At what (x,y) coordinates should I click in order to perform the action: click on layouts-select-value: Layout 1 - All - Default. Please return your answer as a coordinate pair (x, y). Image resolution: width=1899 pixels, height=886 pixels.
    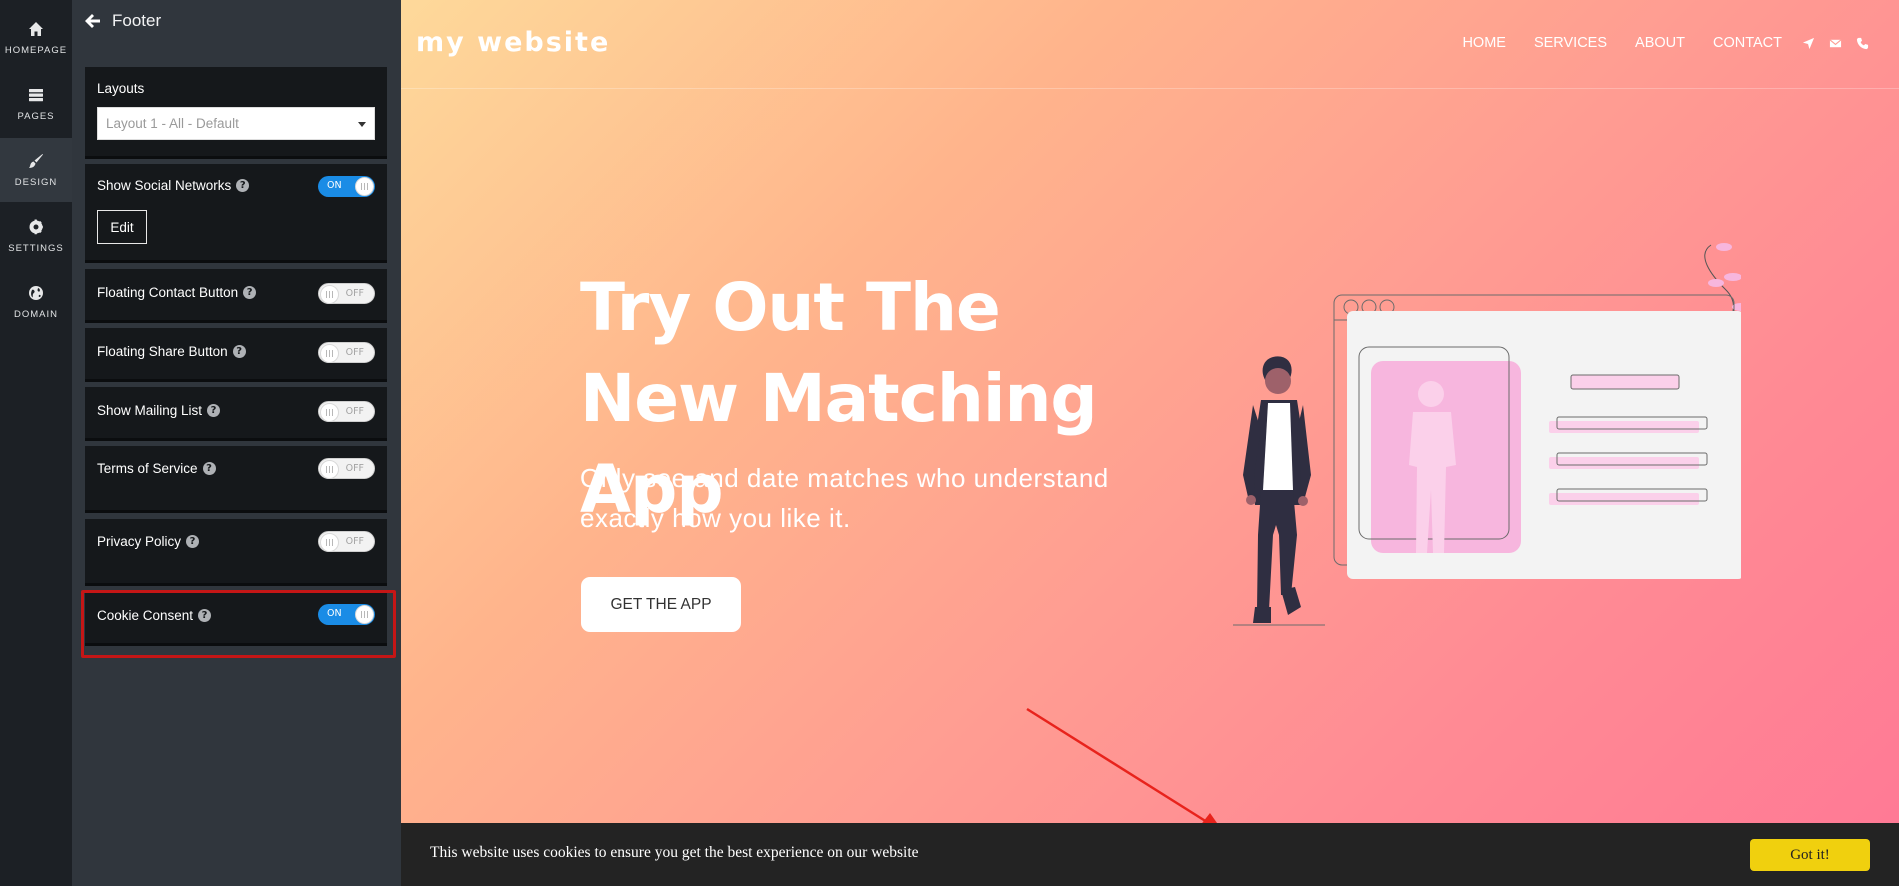
    Looking at the image, I should click on (172, 123).